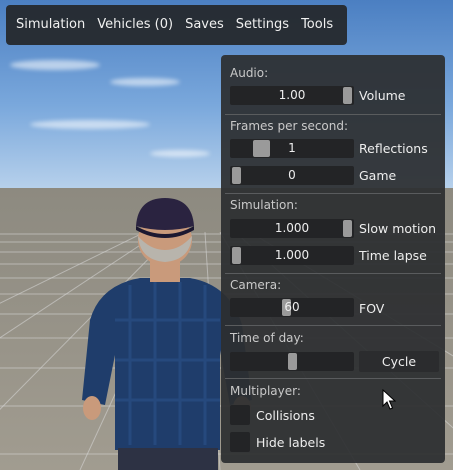 The width and height of the screenshot is (453, 470). I want to click on volume-slider: 1.00, so click(292, 95).